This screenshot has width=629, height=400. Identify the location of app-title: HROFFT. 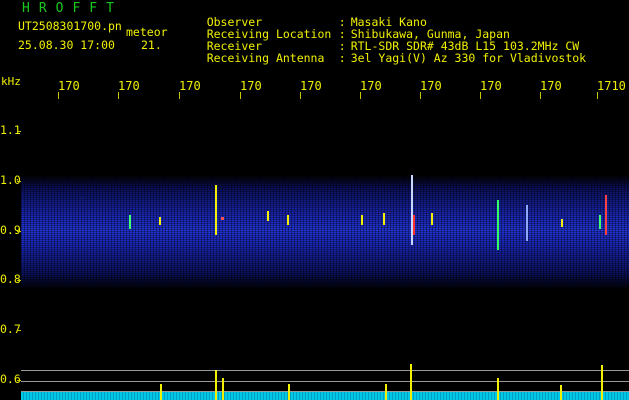
(72, 8).